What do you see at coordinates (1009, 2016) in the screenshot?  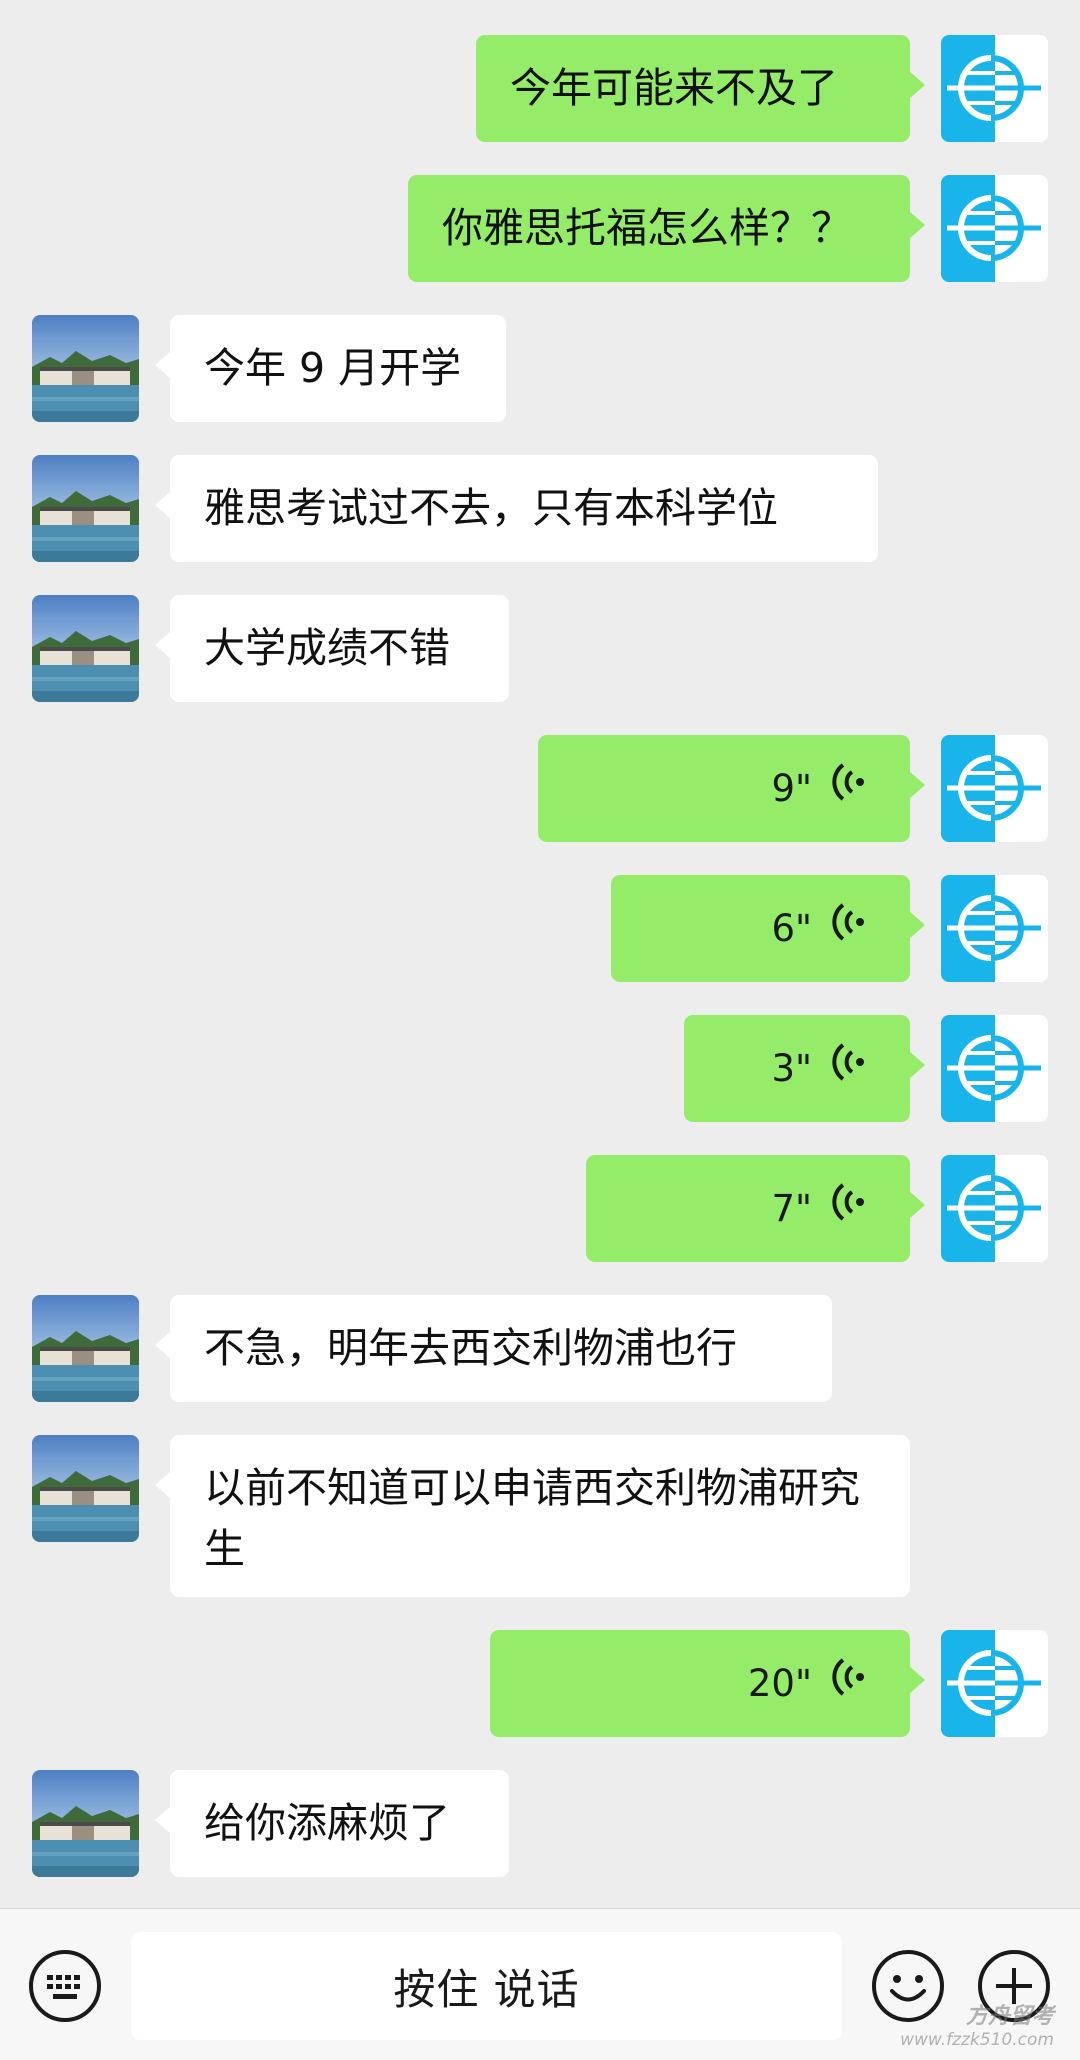 I see `watermark-brand: 方舟留考` at bounding box center [1009, 2016].